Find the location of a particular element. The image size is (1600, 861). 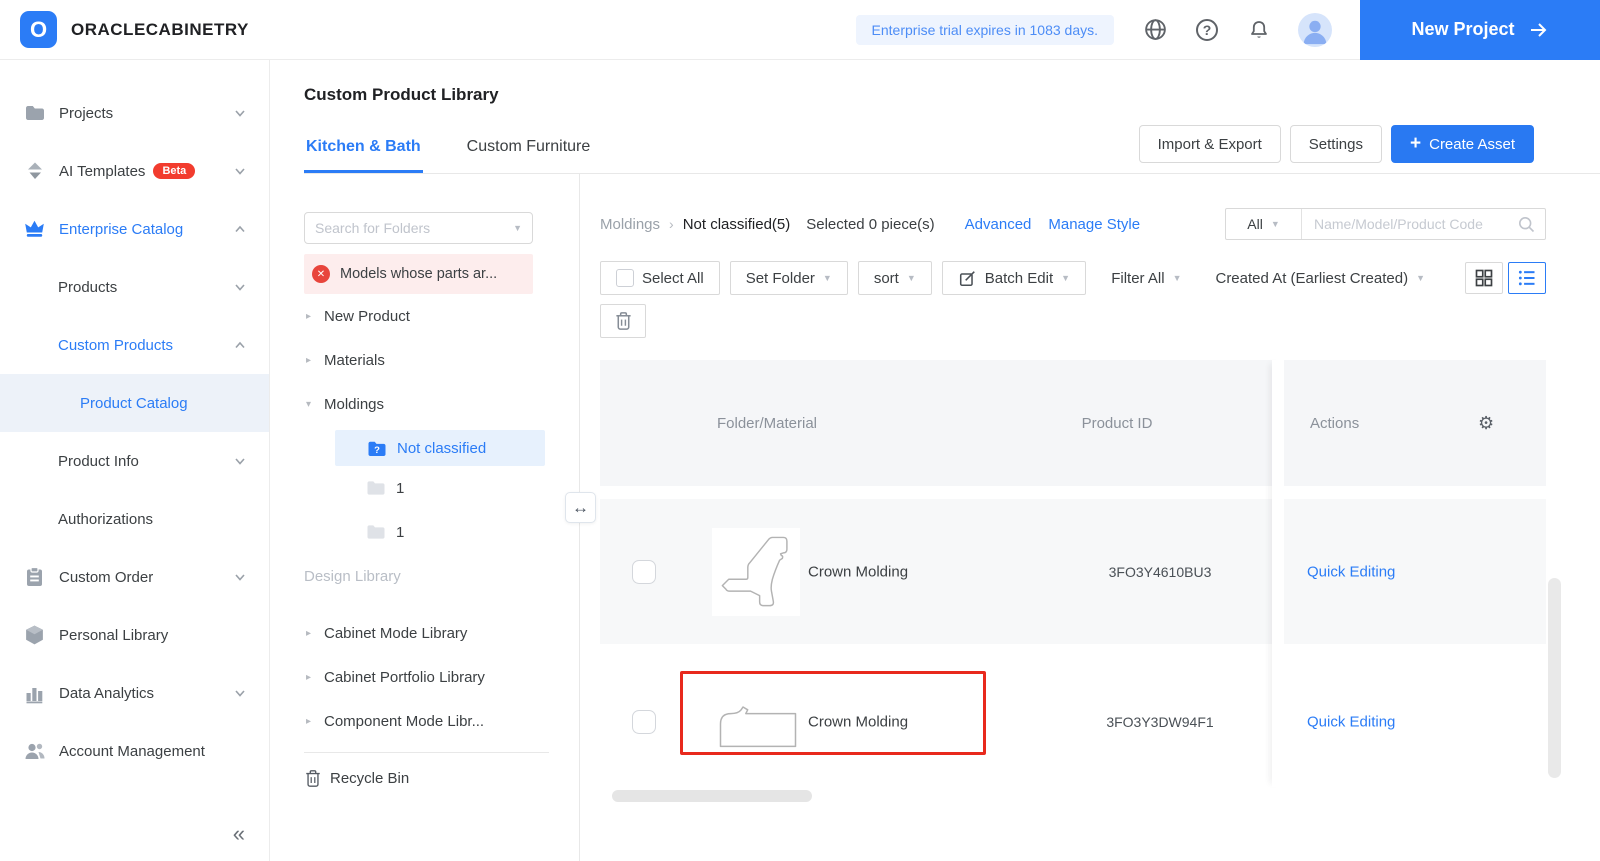

list-view-button is located at coordinates (1527, 278).